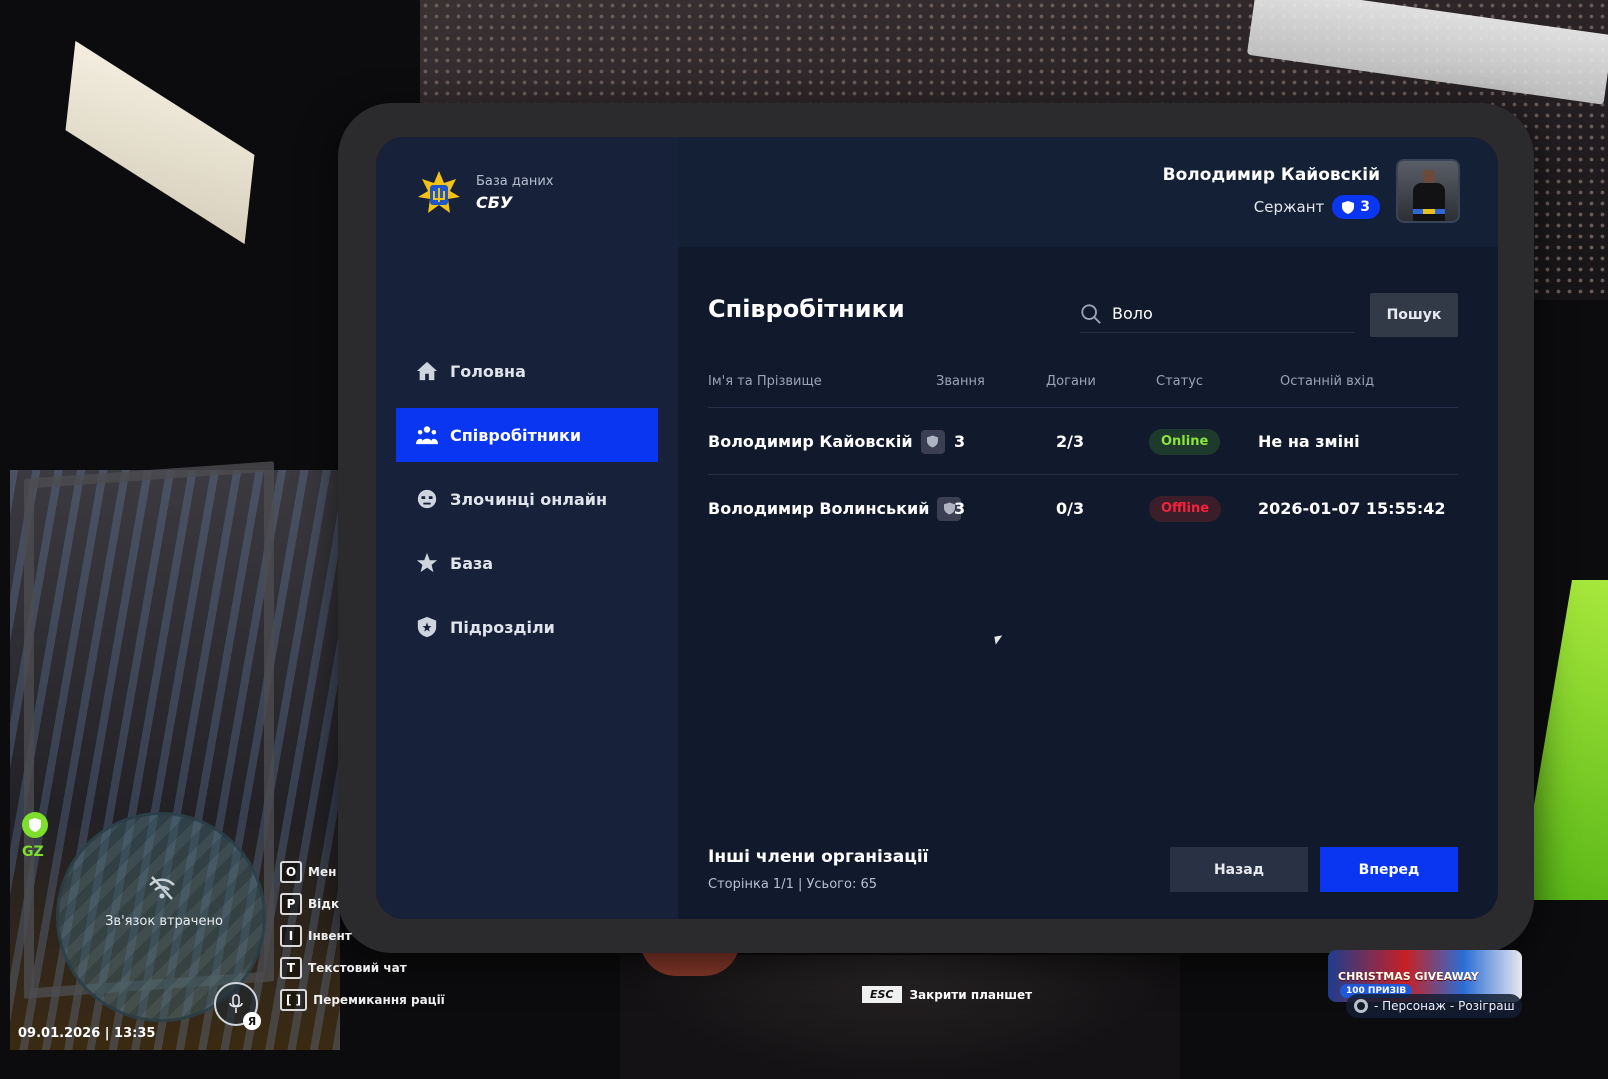 The height and width of the screenshot is (1079, 1608). What do you see at coordinates (427, 499) in the screenshot?
I see `criminal-icon` at bounding box center [427, 499].